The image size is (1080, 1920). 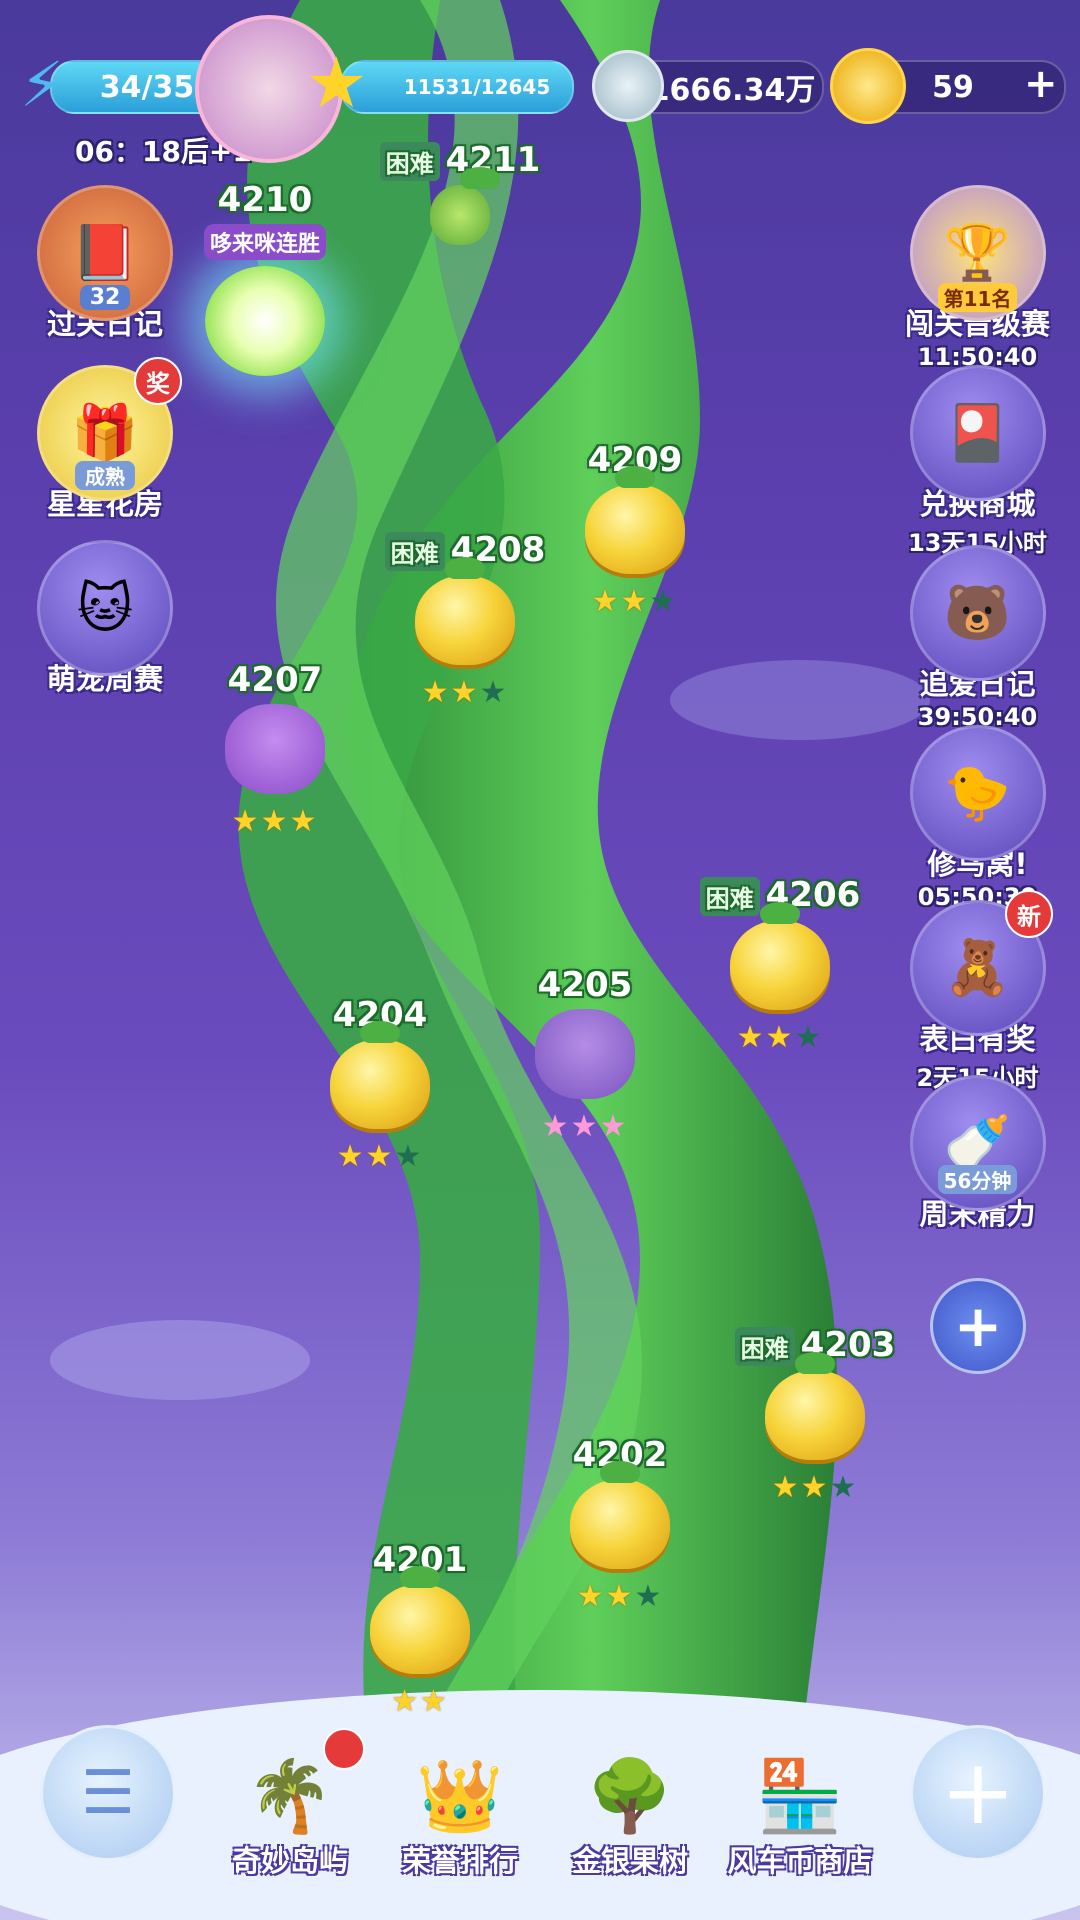 I want to click on confession-reward-button: 🧸 新 表白有奖 2天15小时, so click(x=977, y=991).